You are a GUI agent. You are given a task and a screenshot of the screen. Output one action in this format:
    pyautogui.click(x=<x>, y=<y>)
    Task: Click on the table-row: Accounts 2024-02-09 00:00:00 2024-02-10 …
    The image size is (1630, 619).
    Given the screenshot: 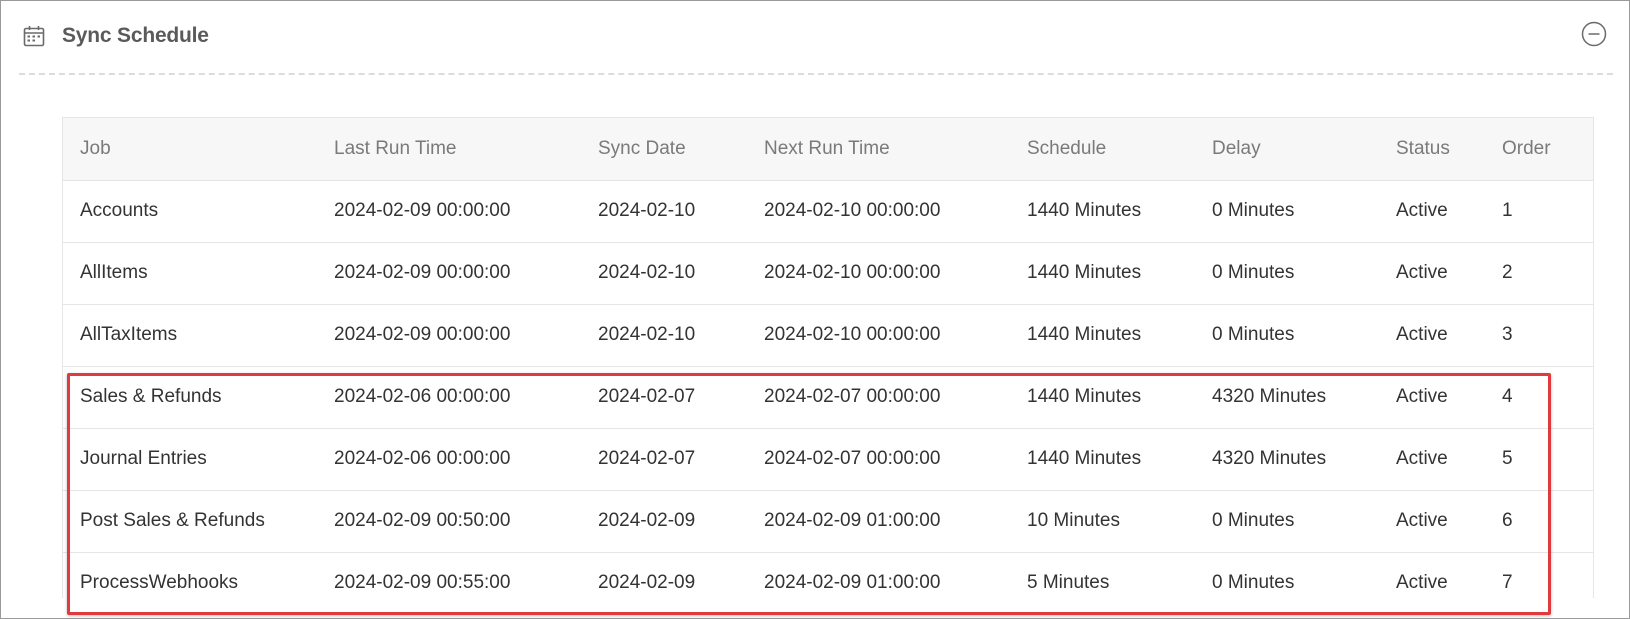 What is the action you would take?
    pyautogui.click(x=828, y=211)
    